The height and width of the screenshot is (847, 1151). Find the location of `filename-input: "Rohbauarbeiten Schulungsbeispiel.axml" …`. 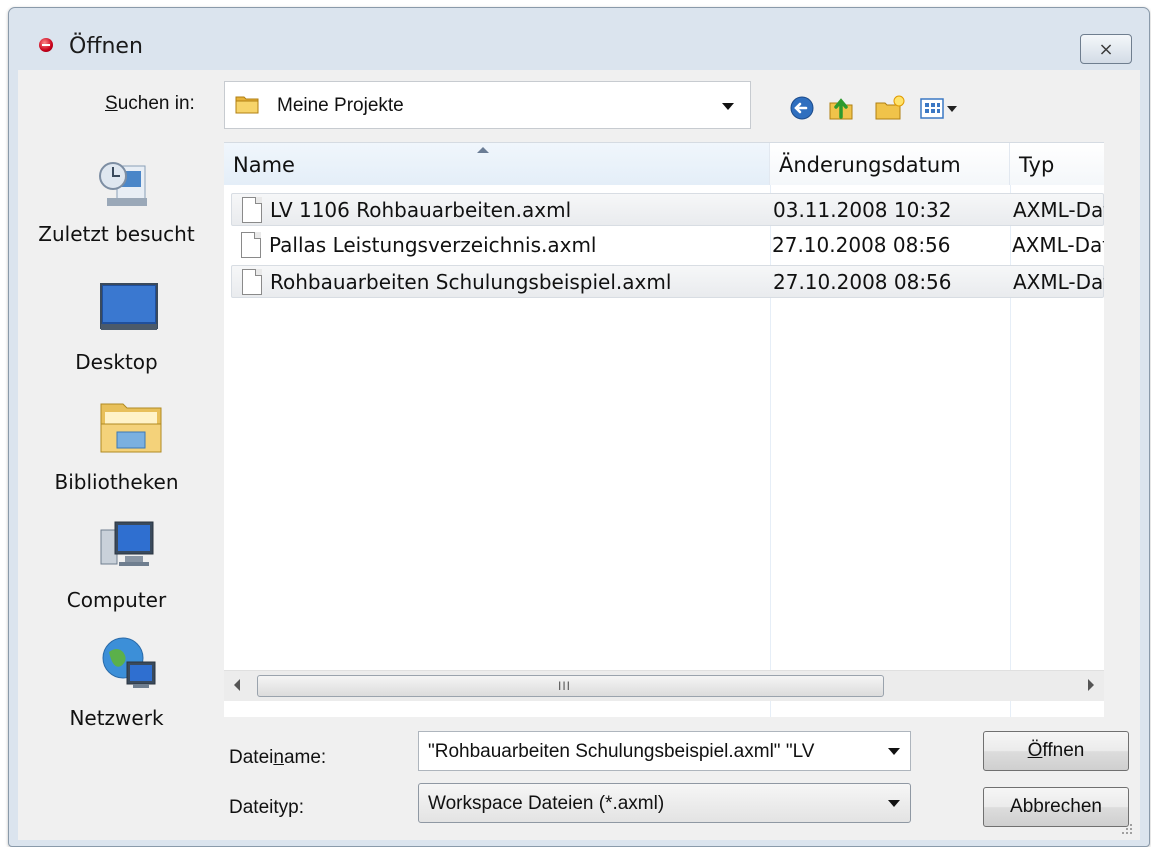

filename-input: "Rohbauarbeiten Schulungsbeispiel.axml" … is located at coordinates (664, 751).